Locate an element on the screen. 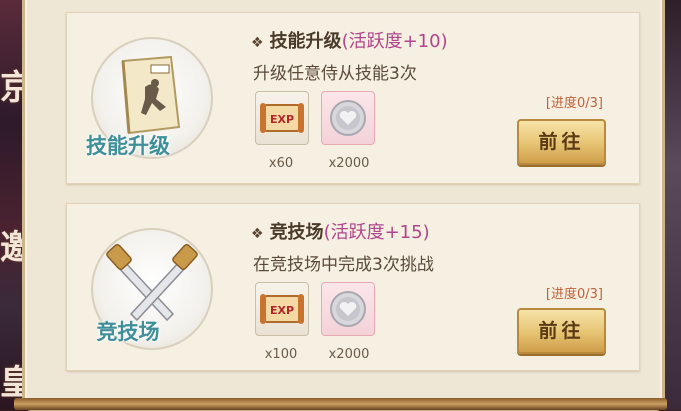 The image size is (681, 411). reward-quantity: x100 is located at coordinates (281, 354).